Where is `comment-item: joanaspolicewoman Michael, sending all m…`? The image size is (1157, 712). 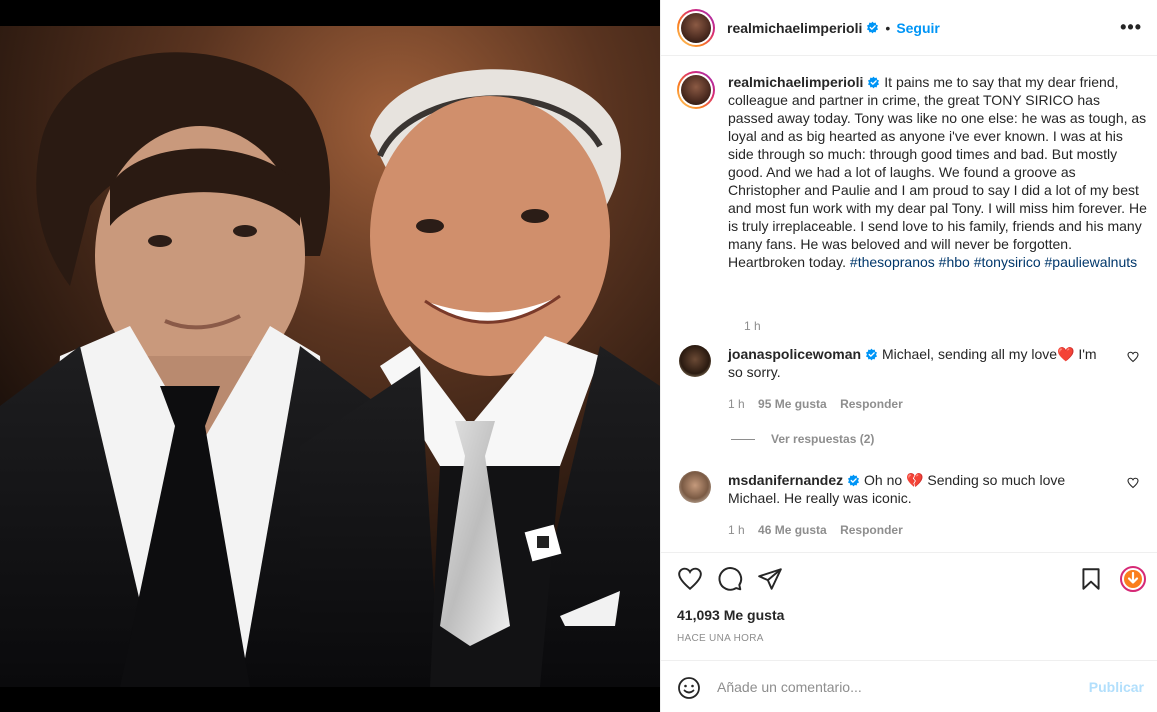
comment-item: joanaspolicewoman Michael, sending all m… is located at coordinates (914, 380).